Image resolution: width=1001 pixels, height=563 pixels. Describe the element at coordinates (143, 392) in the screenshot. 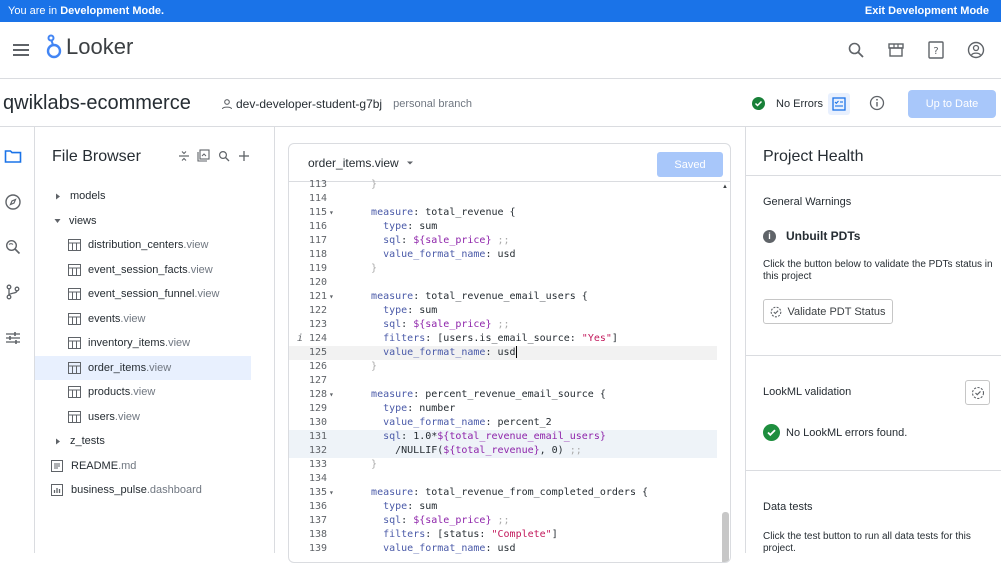

I see `file-item: products .view` at that location.